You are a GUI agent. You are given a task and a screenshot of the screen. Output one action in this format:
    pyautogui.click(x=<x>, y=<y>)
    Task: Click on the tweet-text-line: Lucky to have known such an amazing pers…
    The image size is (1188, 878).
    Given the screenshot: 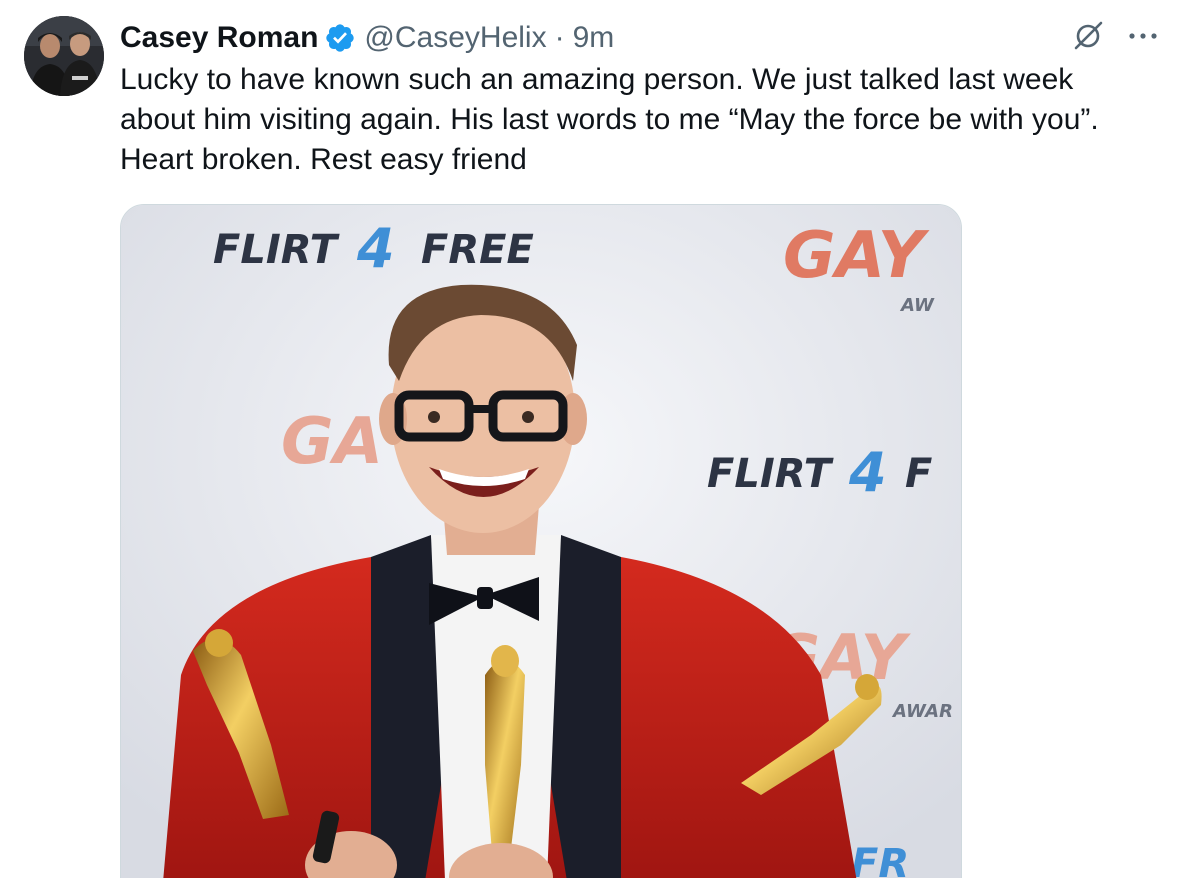 What is the action you would take?
    pyautogui.click(x=597, y=79)
    